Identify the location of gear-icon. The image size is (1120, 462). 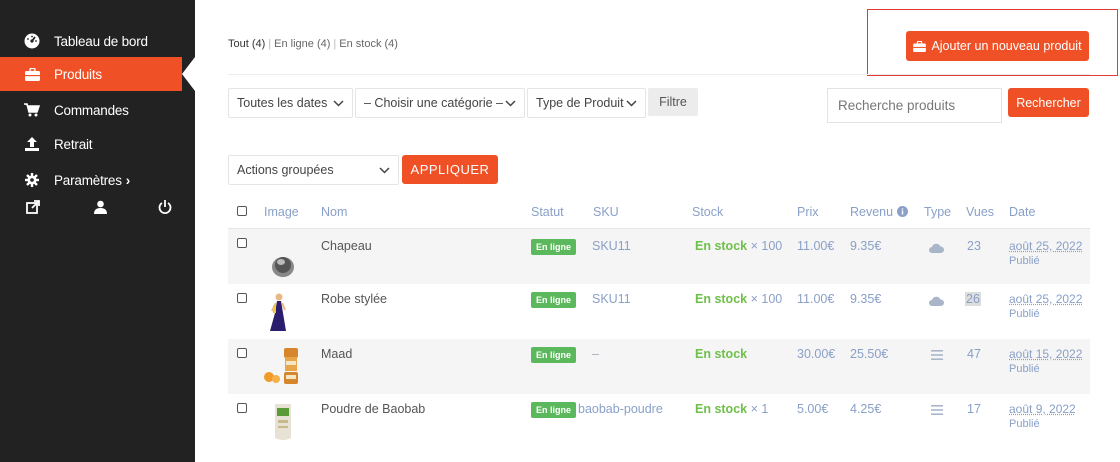
(32, 180).